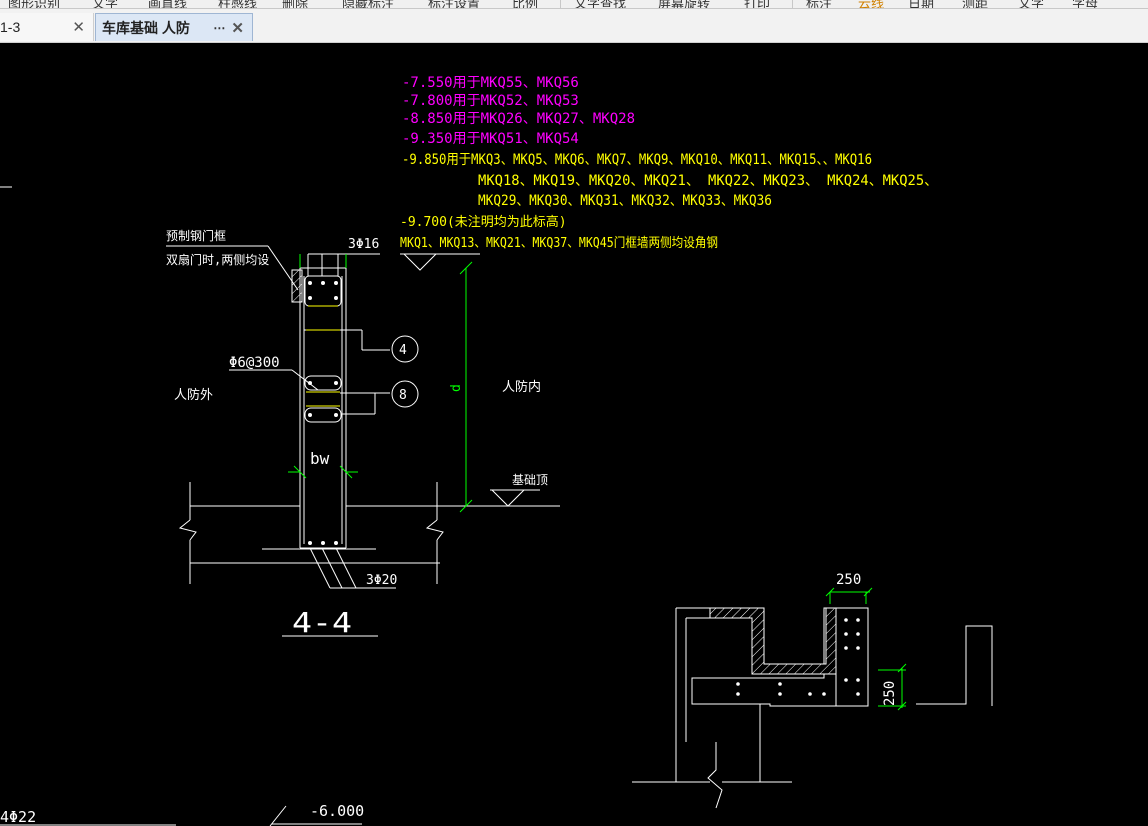  What do you see at coordinates (34, 4) in the screenshot?
I see `menu-item: 图形识别` at bounding box center [34, 4].